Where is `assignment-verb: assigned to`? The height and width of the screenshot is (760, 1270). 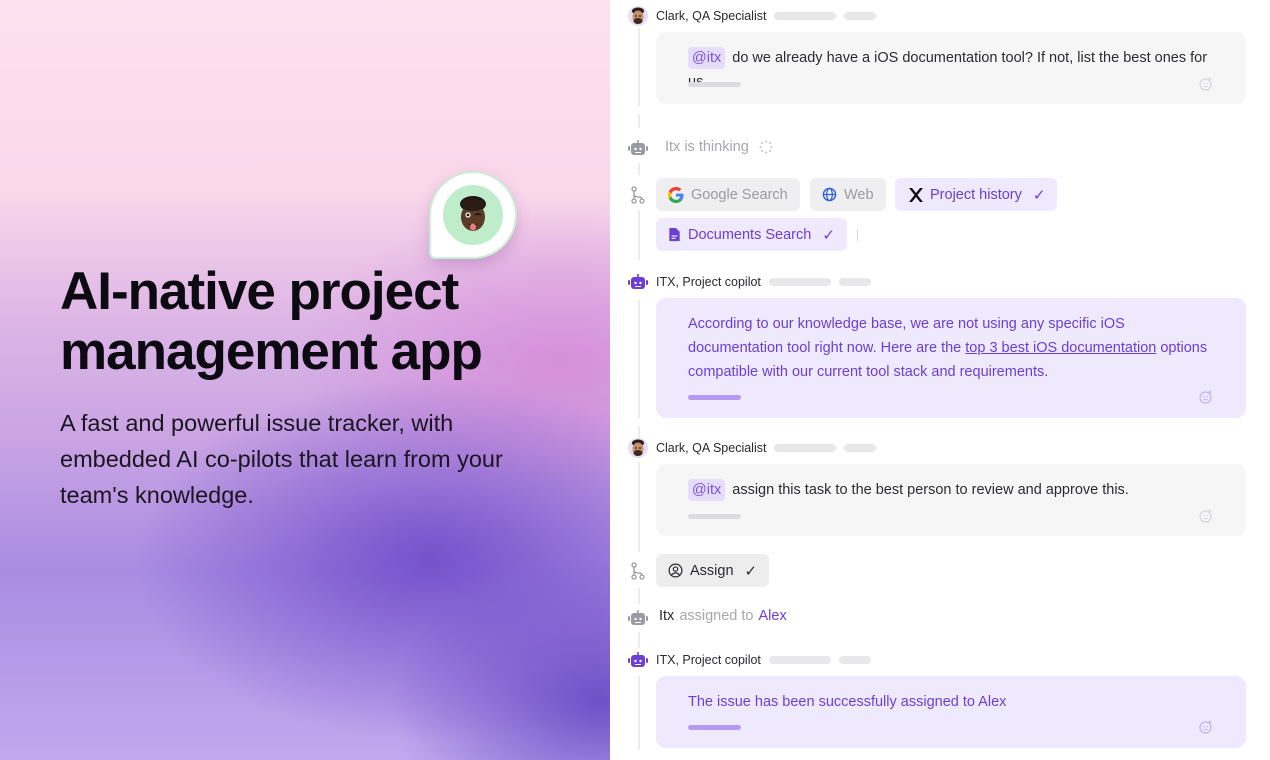 assignment-verb: assigned to is located at coordinates (716, 616).